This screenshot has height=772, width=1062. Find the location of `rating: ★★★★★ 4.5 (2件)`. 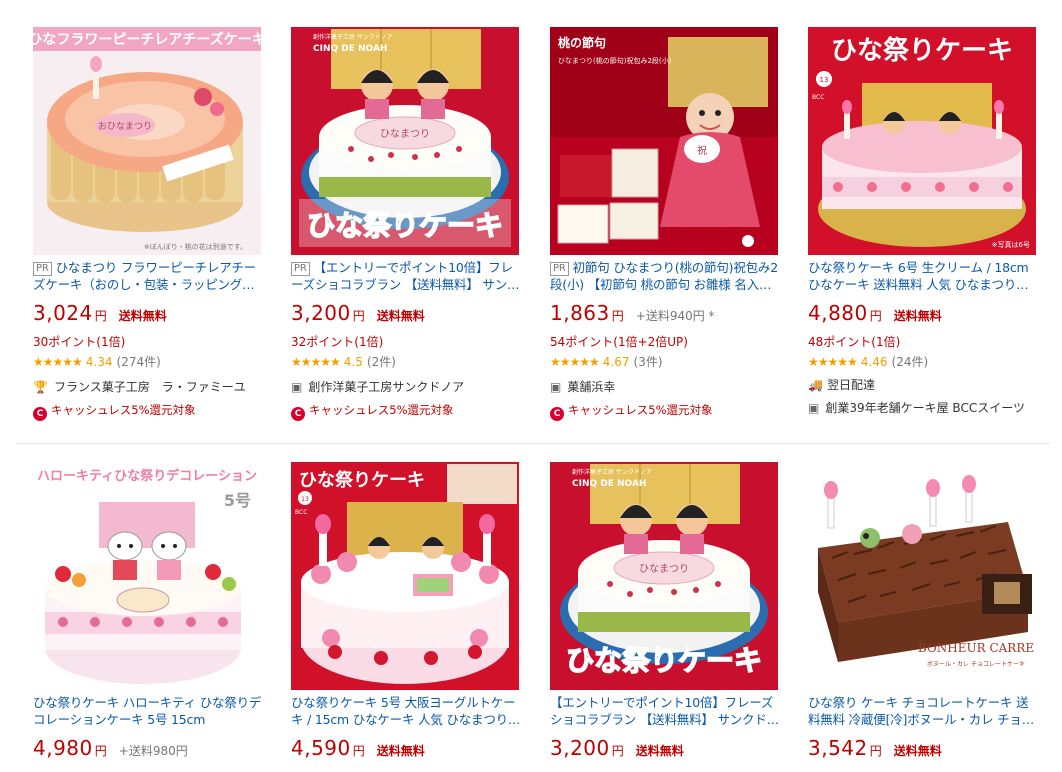

rating: ★★★★★ 4.5 (2件) is located at coordinates (406, 361).